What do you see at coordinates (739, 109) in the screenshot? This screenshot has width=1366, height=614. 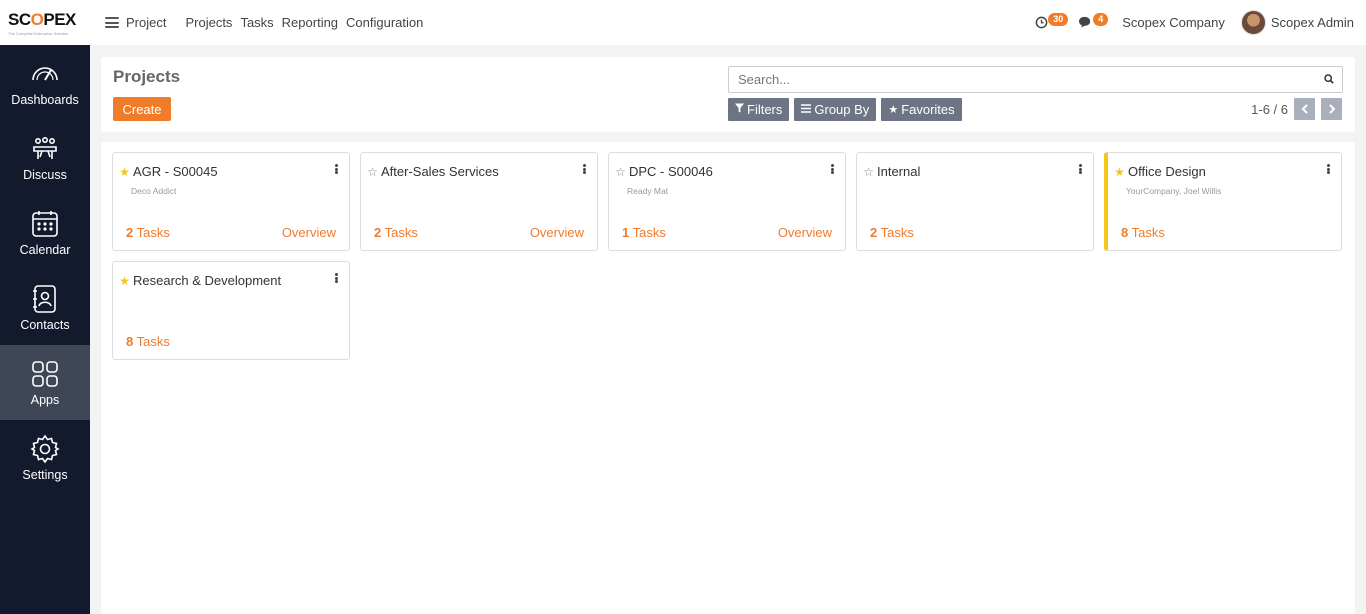 I see `filter-icon` at bounding box center [739, 109].